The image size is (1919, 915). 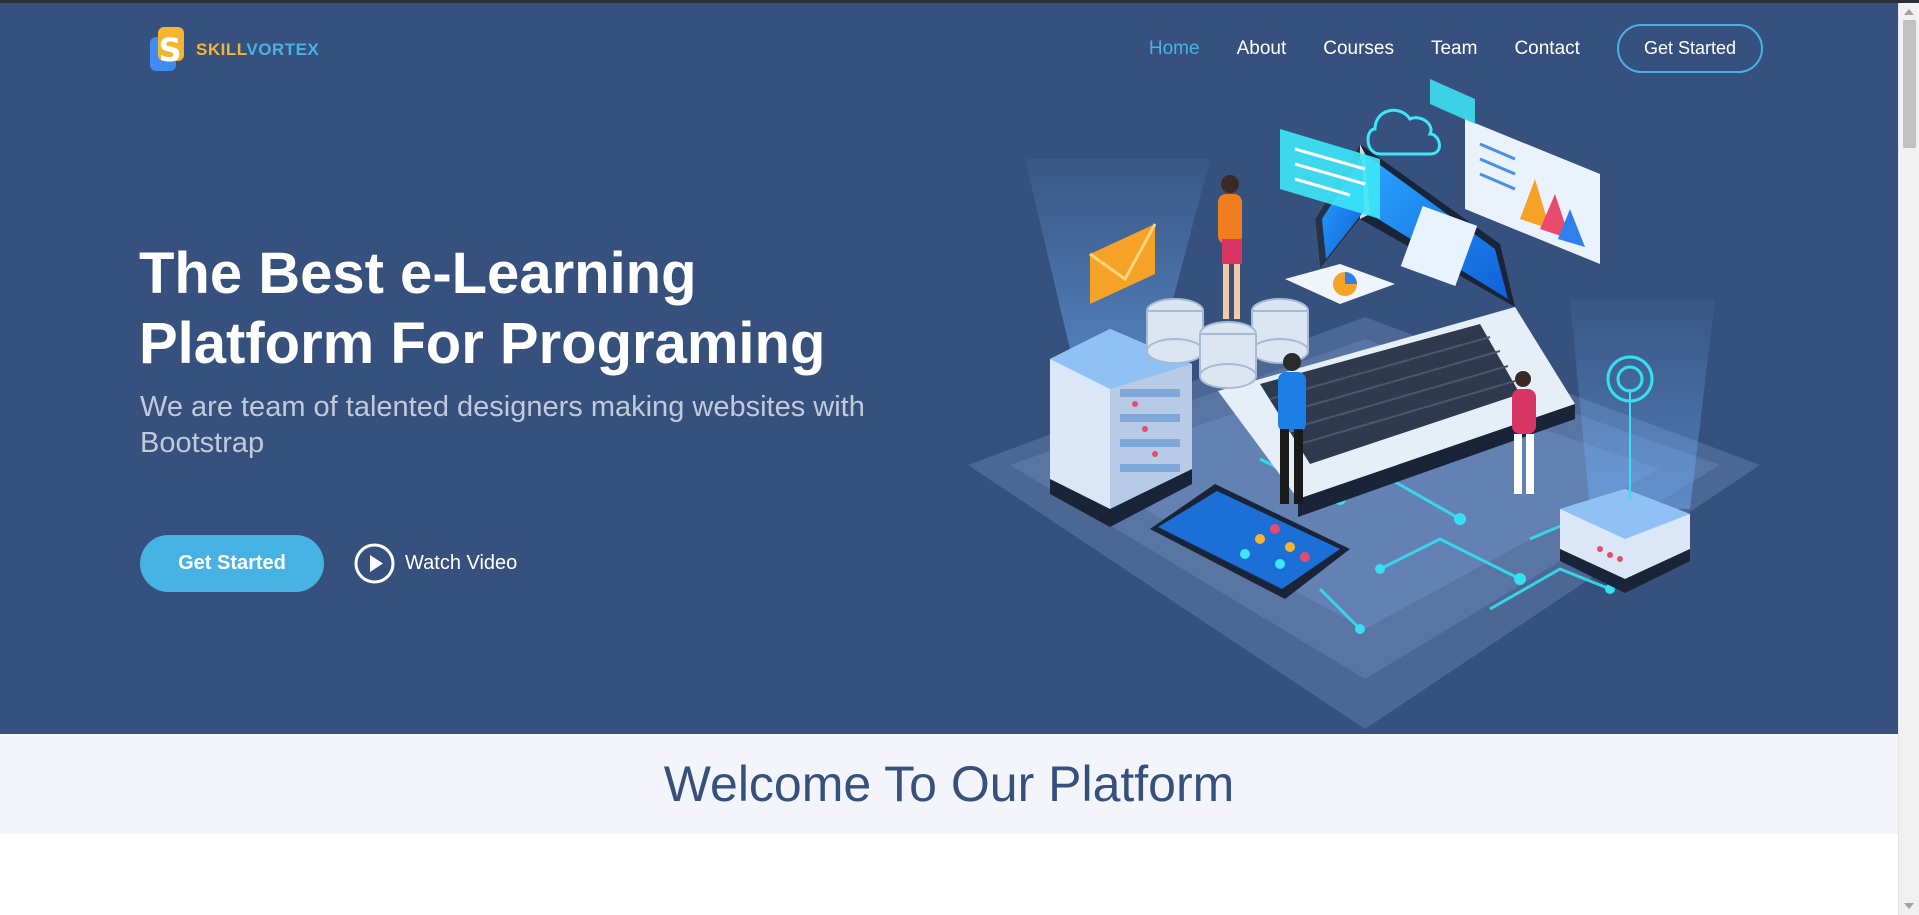 What do you see at coordinates (1546, 49) in the screenshot?
I see `nav-contact: Contact` at bounding box center [1546, 49].